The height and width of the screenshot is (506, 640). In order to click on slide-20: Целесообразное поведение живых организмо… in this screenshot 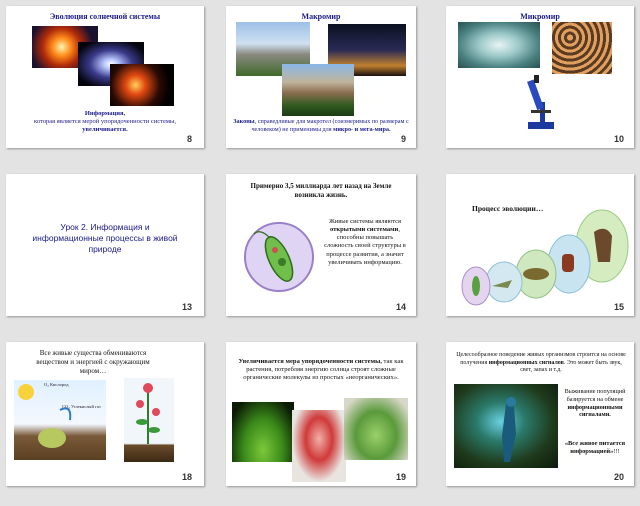, I will do `click(540, 414)`.